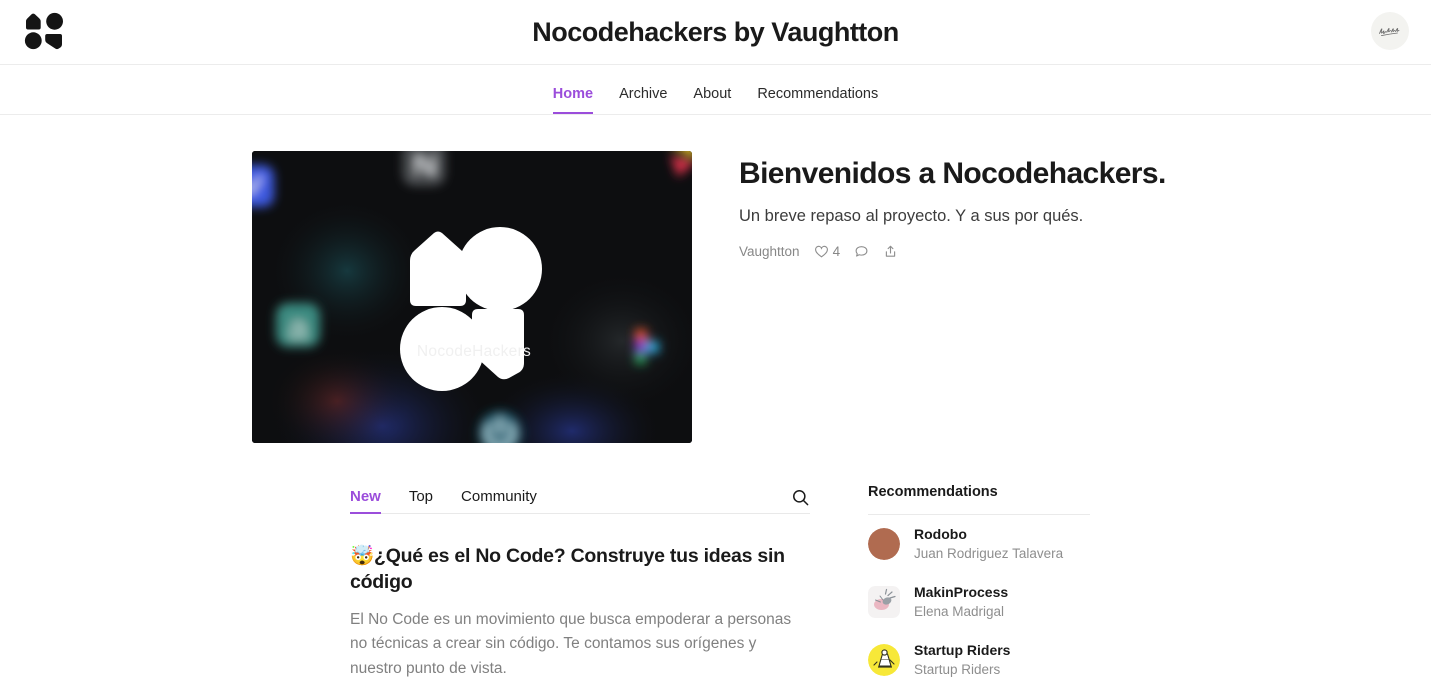 This screenshot has height=693, width=1431. What do you see at coordinates (499, 501) in the screenshot?
I see `tab-community: Community` at bounding box center [499, 501].